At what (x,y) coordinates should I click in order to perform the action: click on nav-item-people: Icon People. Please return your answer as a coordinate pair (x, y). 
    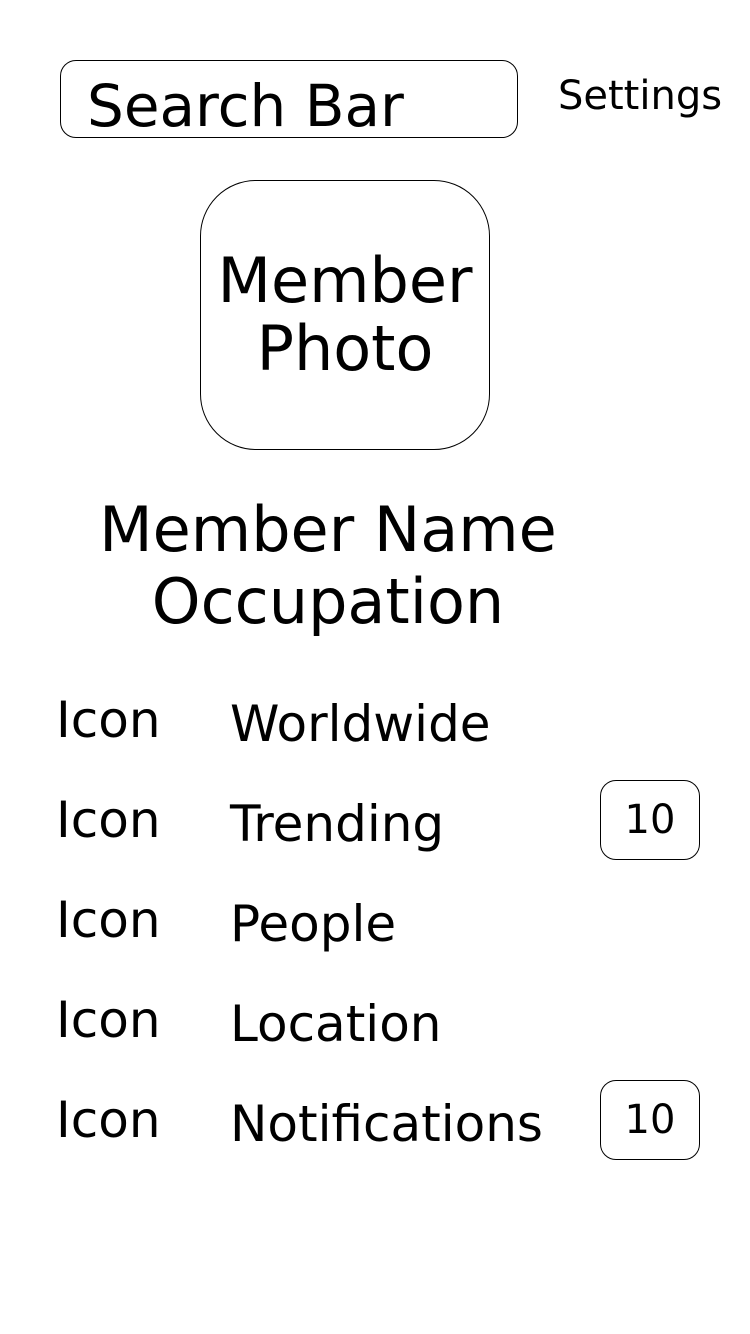
    Looking at the image, I should click on (375, 920).